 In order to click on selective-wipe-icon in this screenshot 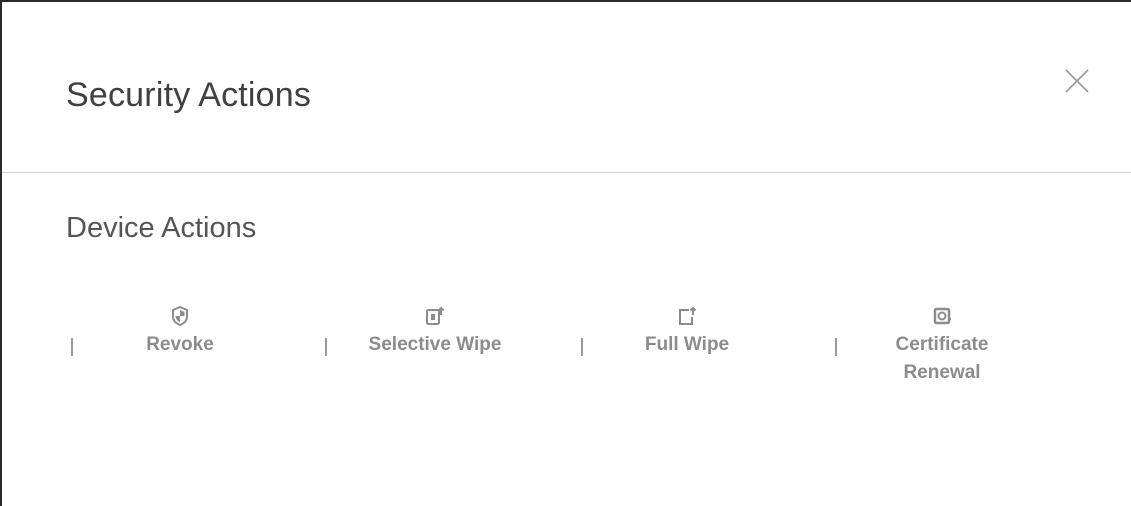, I will do `click(435, 316)`.